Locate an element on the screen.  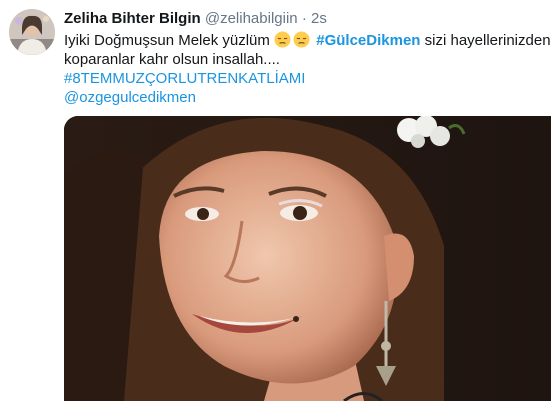
tweet-header: Zeliha Bihter Bilgin @zelihabilgiin · 2s is located at coordinates (195, 19).